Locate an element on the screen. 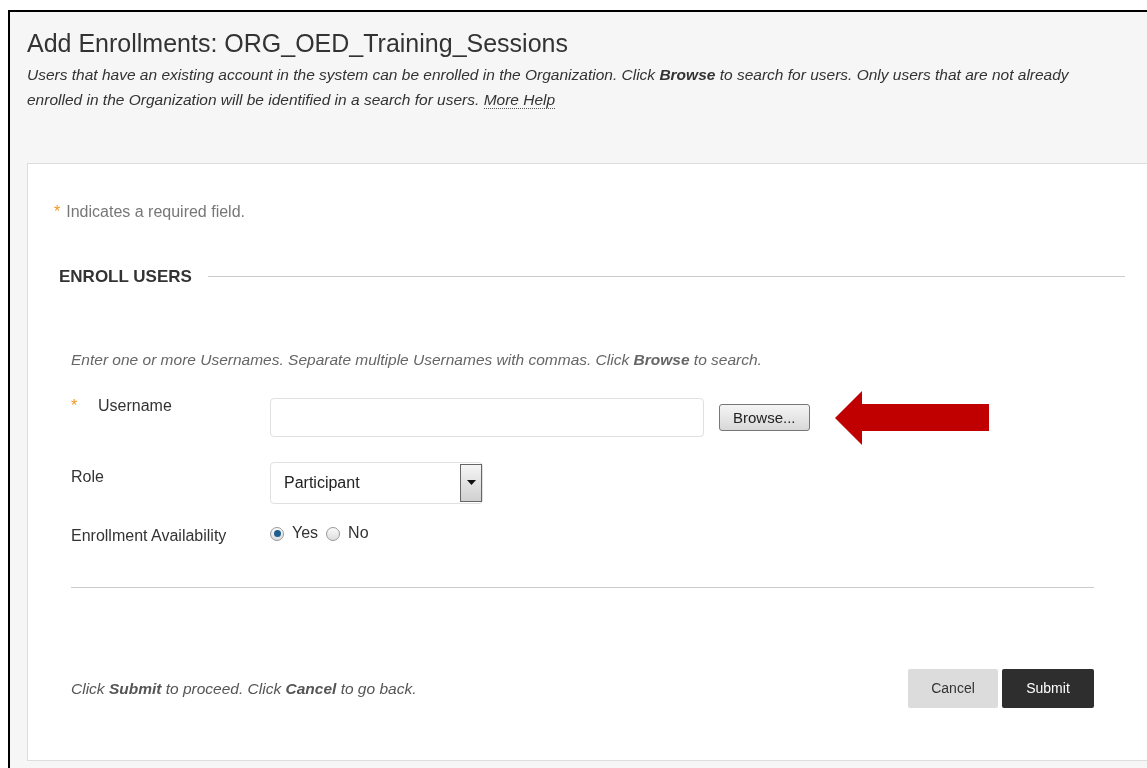  field-label: Role is located at coordinates (87, 476).